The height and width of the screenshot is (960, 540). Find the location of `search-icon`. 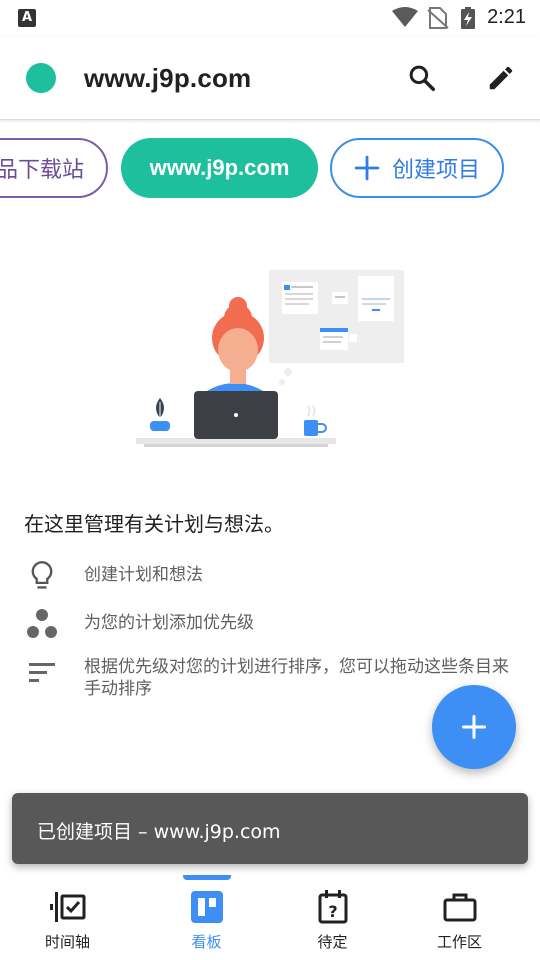

search-icon is located at coordinates (422, 78).